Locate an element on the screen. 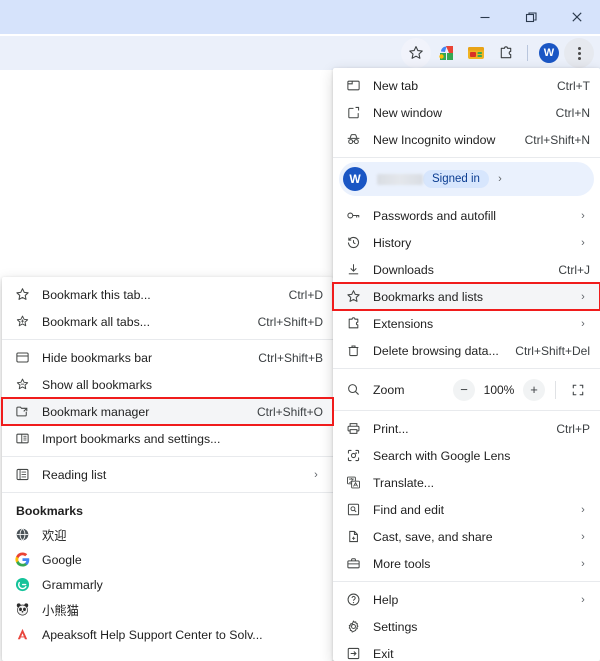 The image size is (600, 661). translate-icon is located at coordinates (353, 482).